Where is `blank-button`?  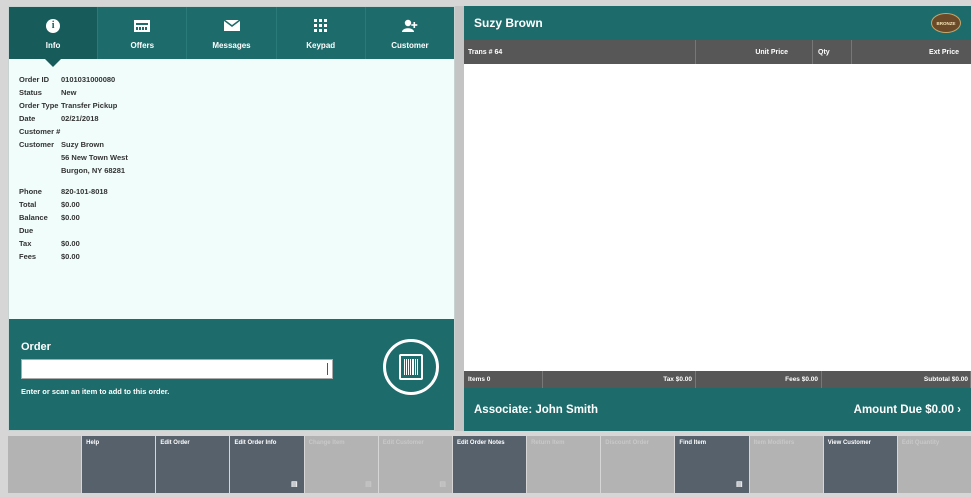
blank-button is located at coordinates (45, 464).